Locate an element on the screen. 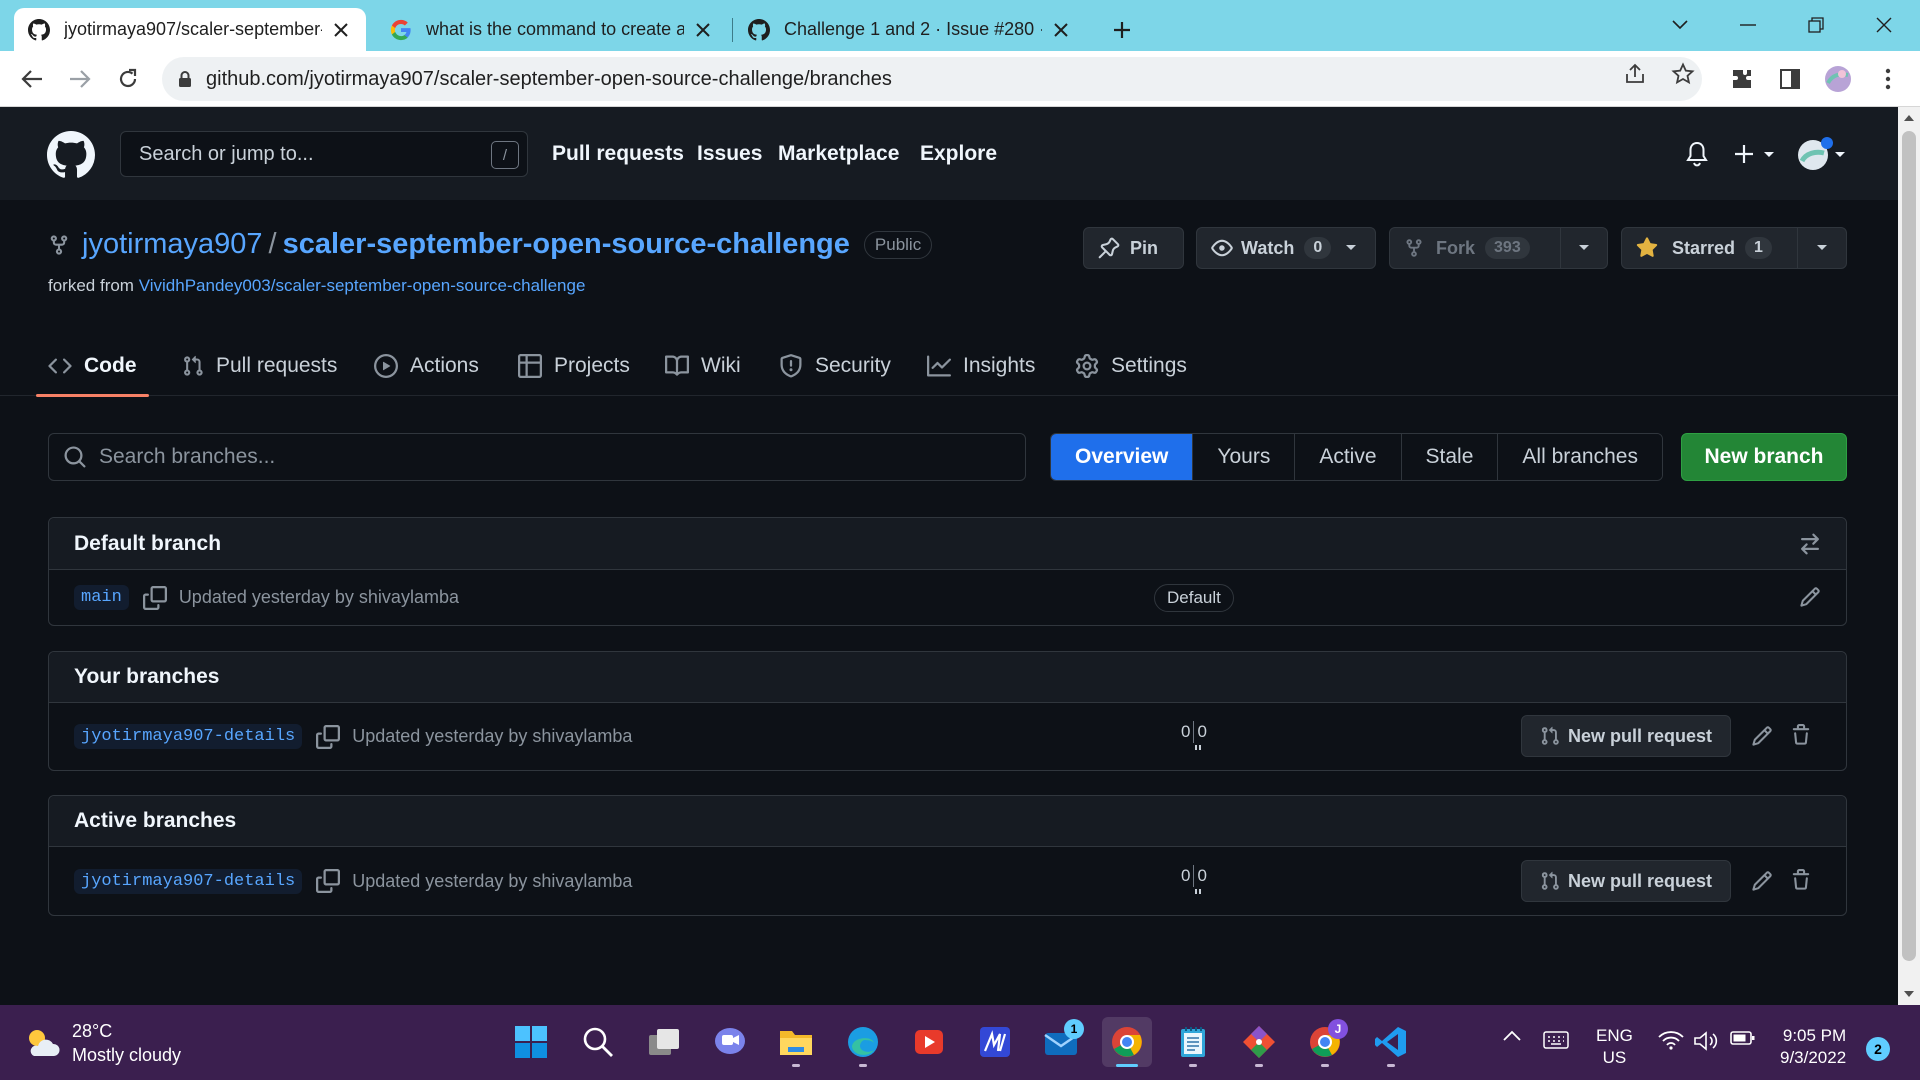  tab-code-label: Code is located at coordinates (110, 365).